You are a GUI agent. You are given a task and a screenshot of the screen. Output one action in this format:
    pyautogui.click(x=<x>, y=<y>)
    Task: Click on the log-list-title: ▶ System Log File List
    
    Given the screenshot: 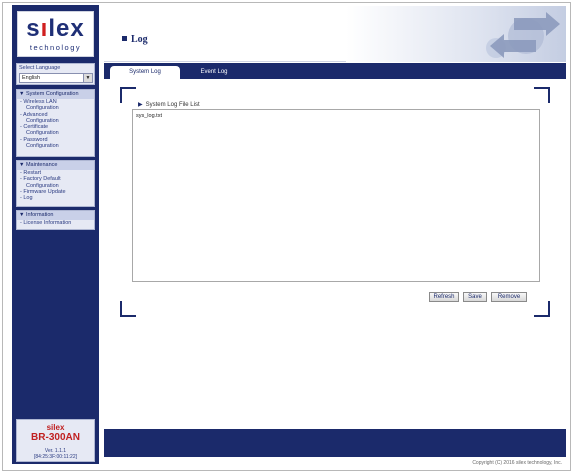 What is the action you would take?
    pyautogui.click(x=169, y=104)
    